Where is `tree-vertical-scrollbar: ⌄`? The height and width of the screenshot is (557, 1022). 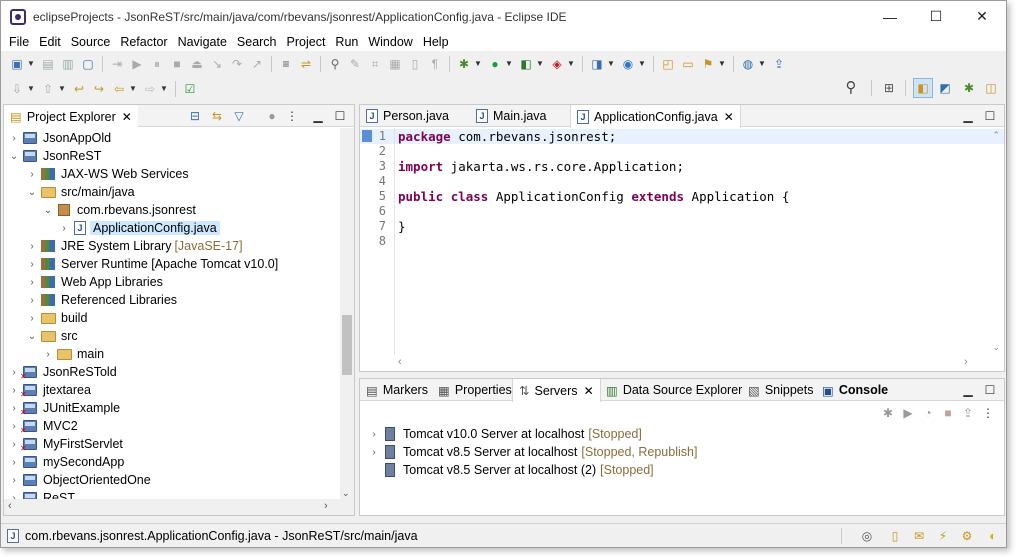
tree-vertical-scrollbar: ⌄ is located at coordinates (347, 313).